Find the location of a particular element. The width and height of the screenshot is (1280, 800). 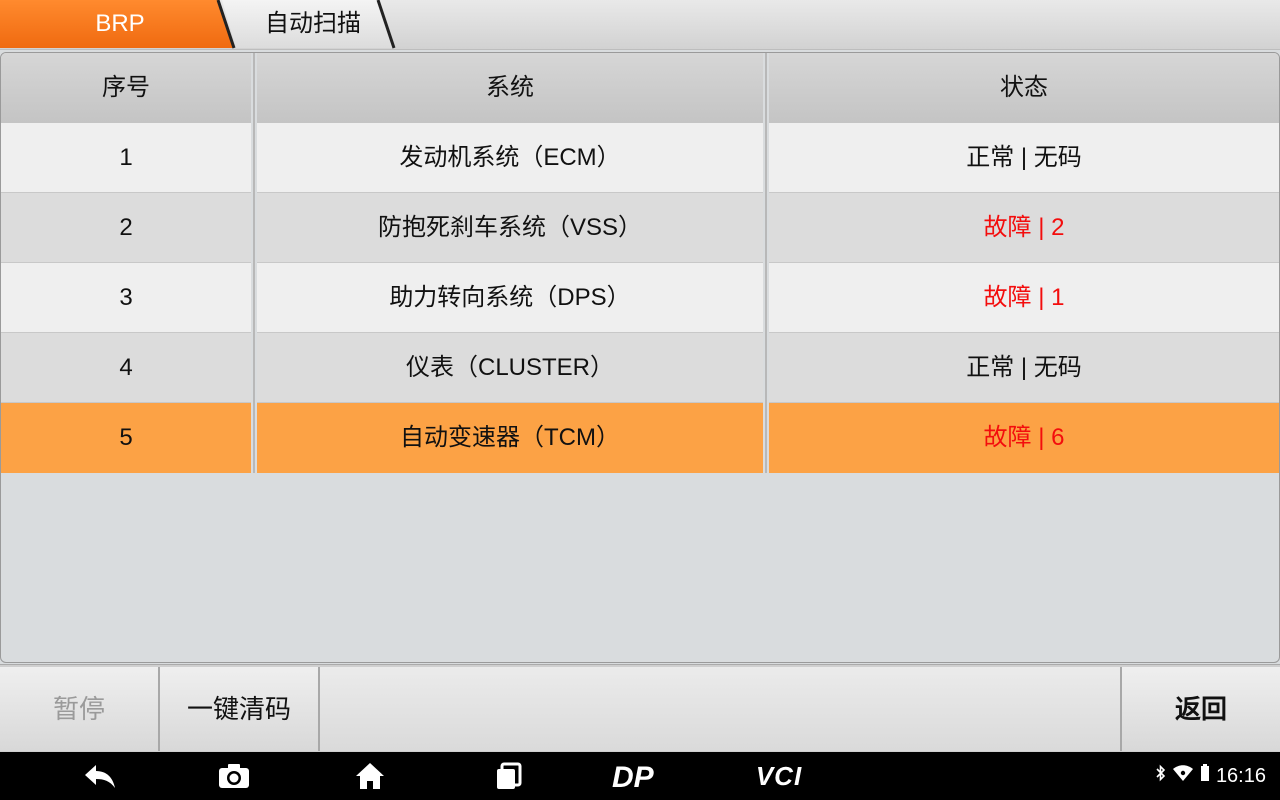

pause-button: 暂停 is located at coordinates (80, 709).